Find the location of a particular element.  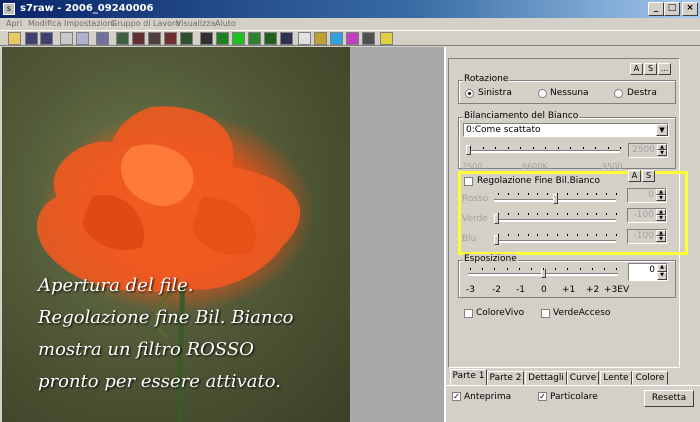

radio-sinistra is located at coordinates (469, 93).